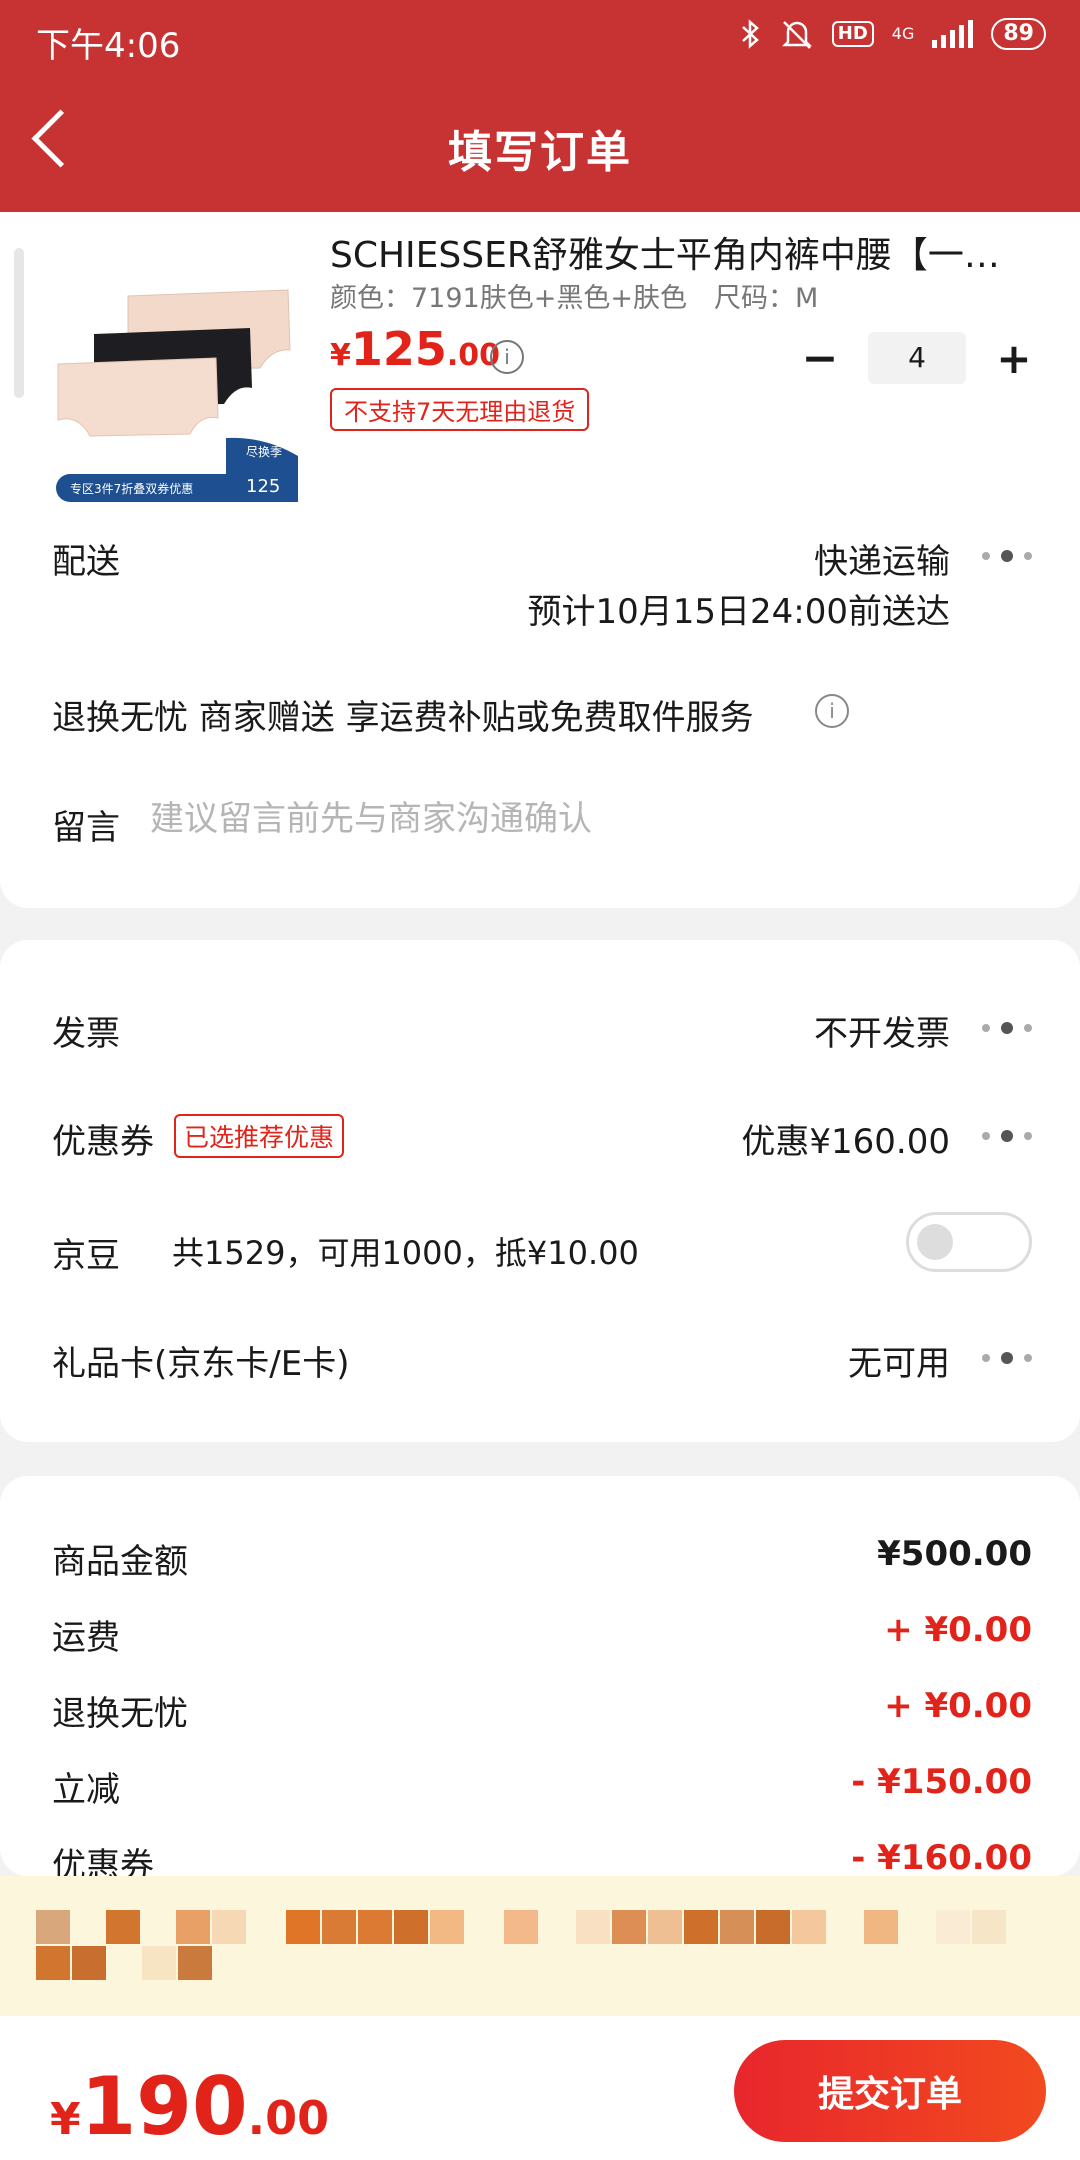  Describe the element at coordinates (86, 1638) in the screenshot. I see `summary-label: 运费` at that location.